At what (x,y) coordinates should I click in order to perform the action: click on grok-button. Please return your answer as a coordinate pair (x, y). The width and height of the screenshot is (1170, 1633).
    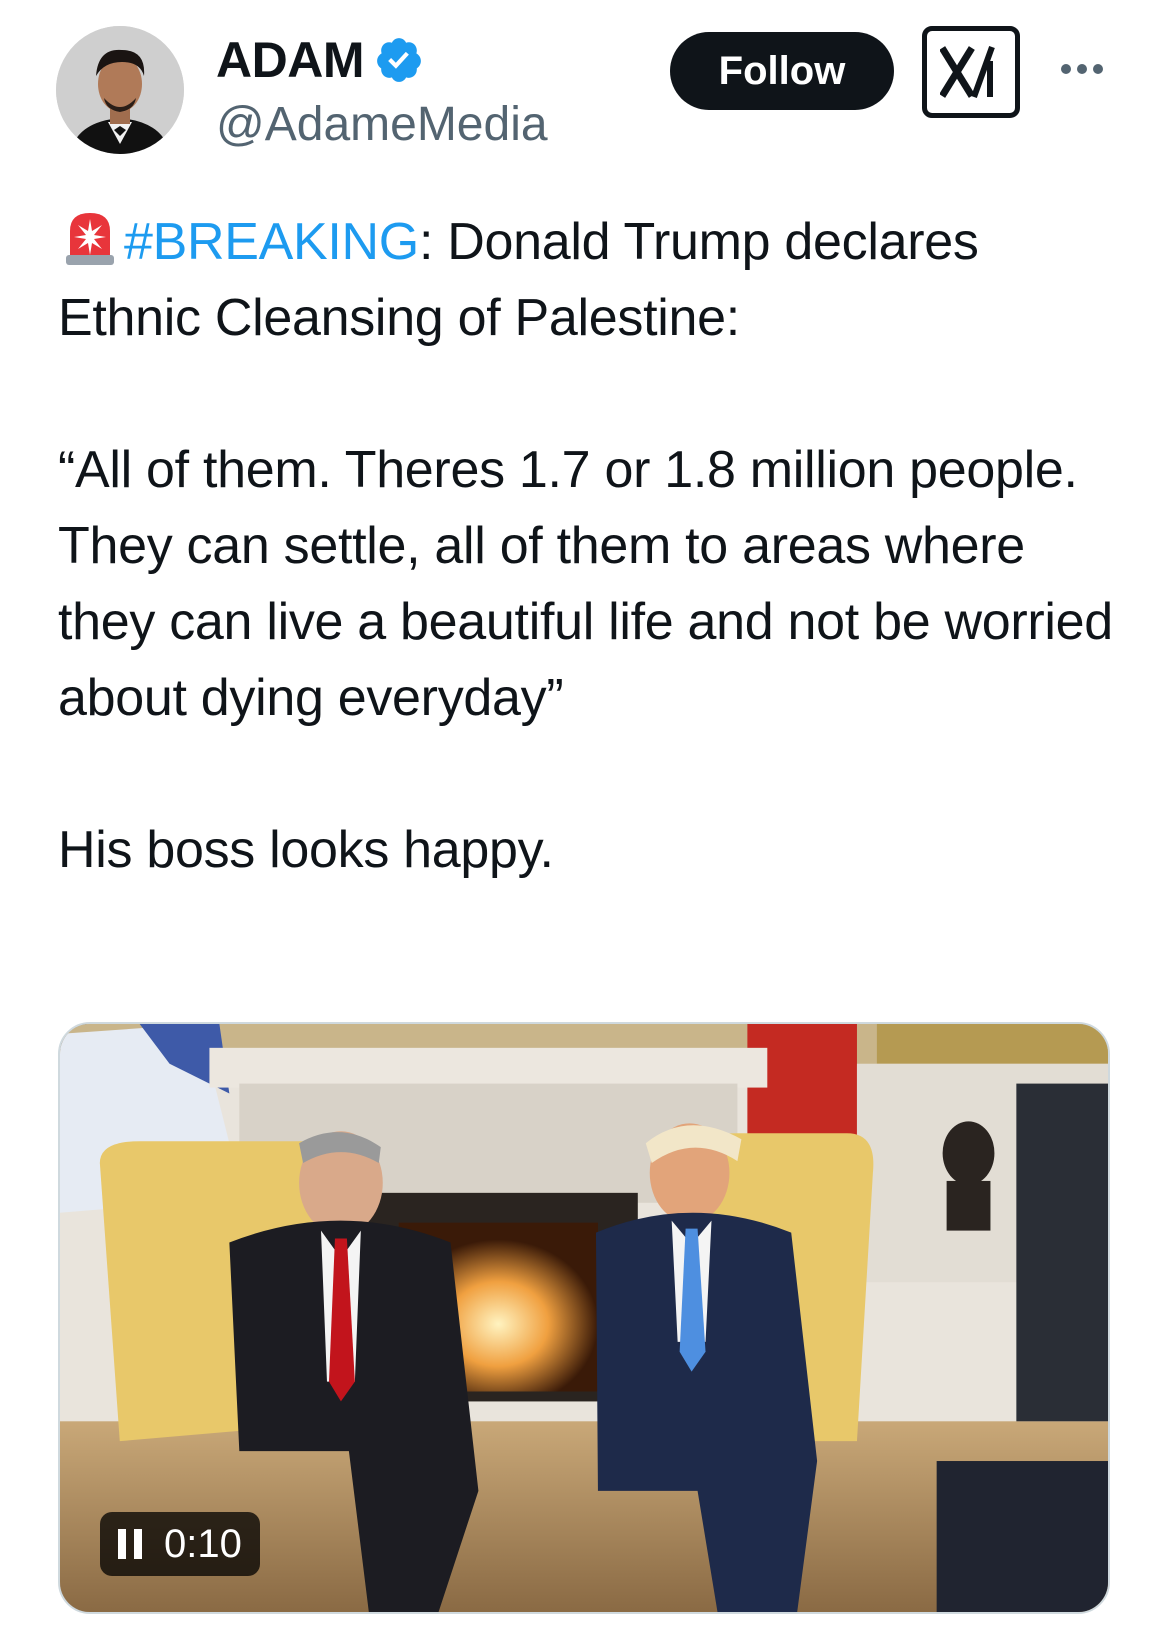
    Looking at the image, I should click on (971, 72).